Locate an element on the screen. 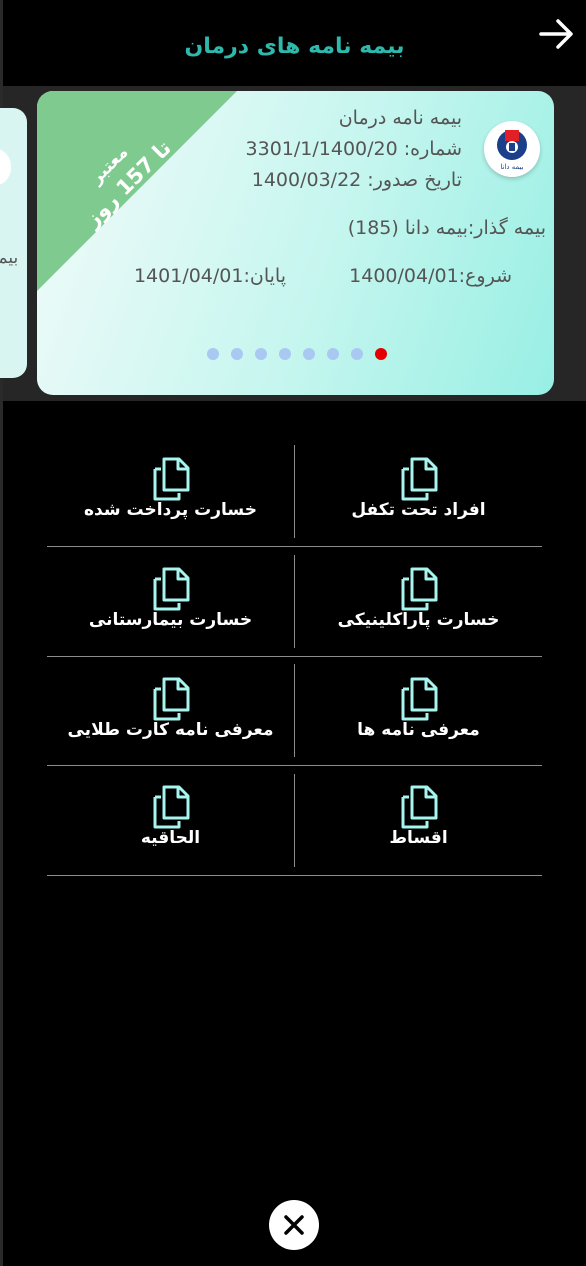 The height and width of the screenshot is (1266, 586). issue-date-row: تاریخ صدور: 1400/03/22 is located at coordinates (357, 180).